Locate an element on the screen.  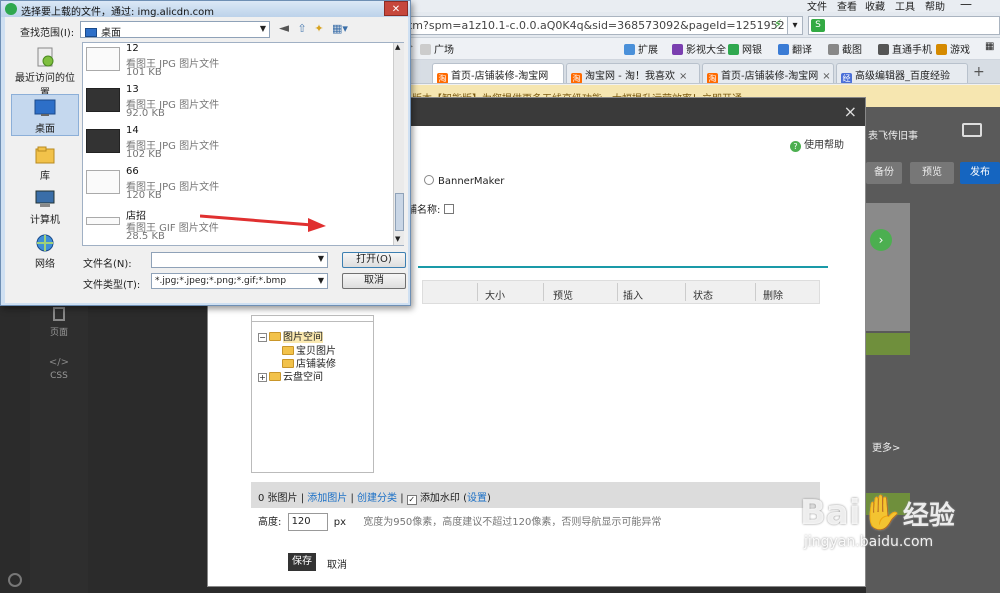
cancel-button: 取消 is located at coordinates (374, 281).